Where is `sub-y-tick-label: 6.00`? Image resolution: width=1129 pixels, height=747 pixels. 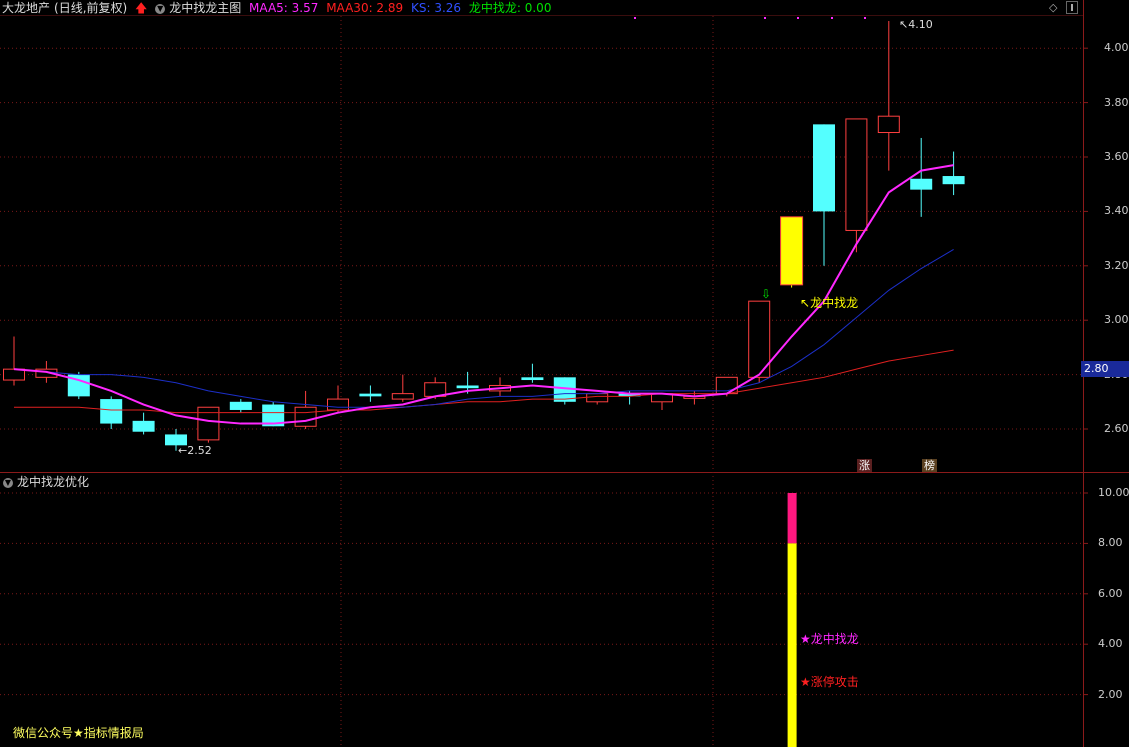
sub-y-tick-label: 6.00 is located at coordinates (1110, 593).